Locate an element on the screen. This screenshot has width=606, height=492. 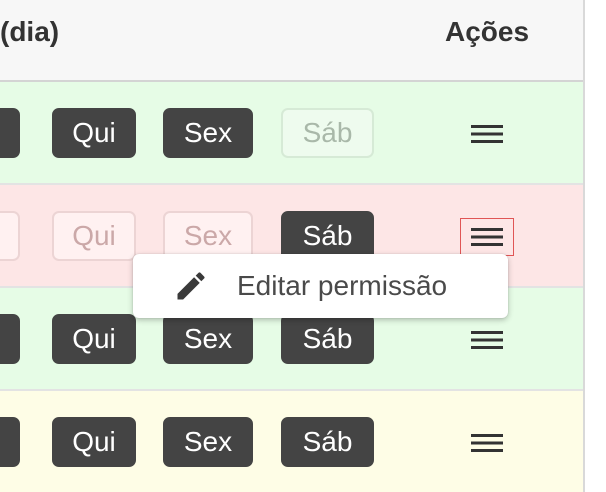
column-header-actions: Ações is located at coordinates (487, 31).